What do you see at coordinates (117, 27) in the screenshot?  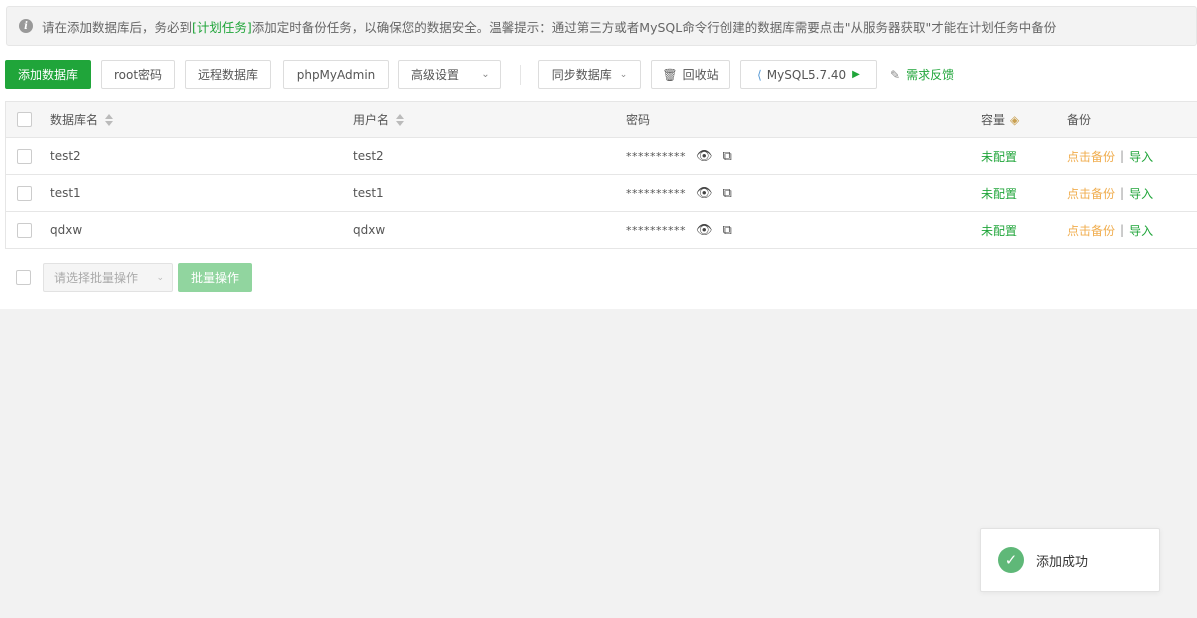 I see `notice-text-before: 请在添加数据库后，务必到` at bounding box center [117, 27].